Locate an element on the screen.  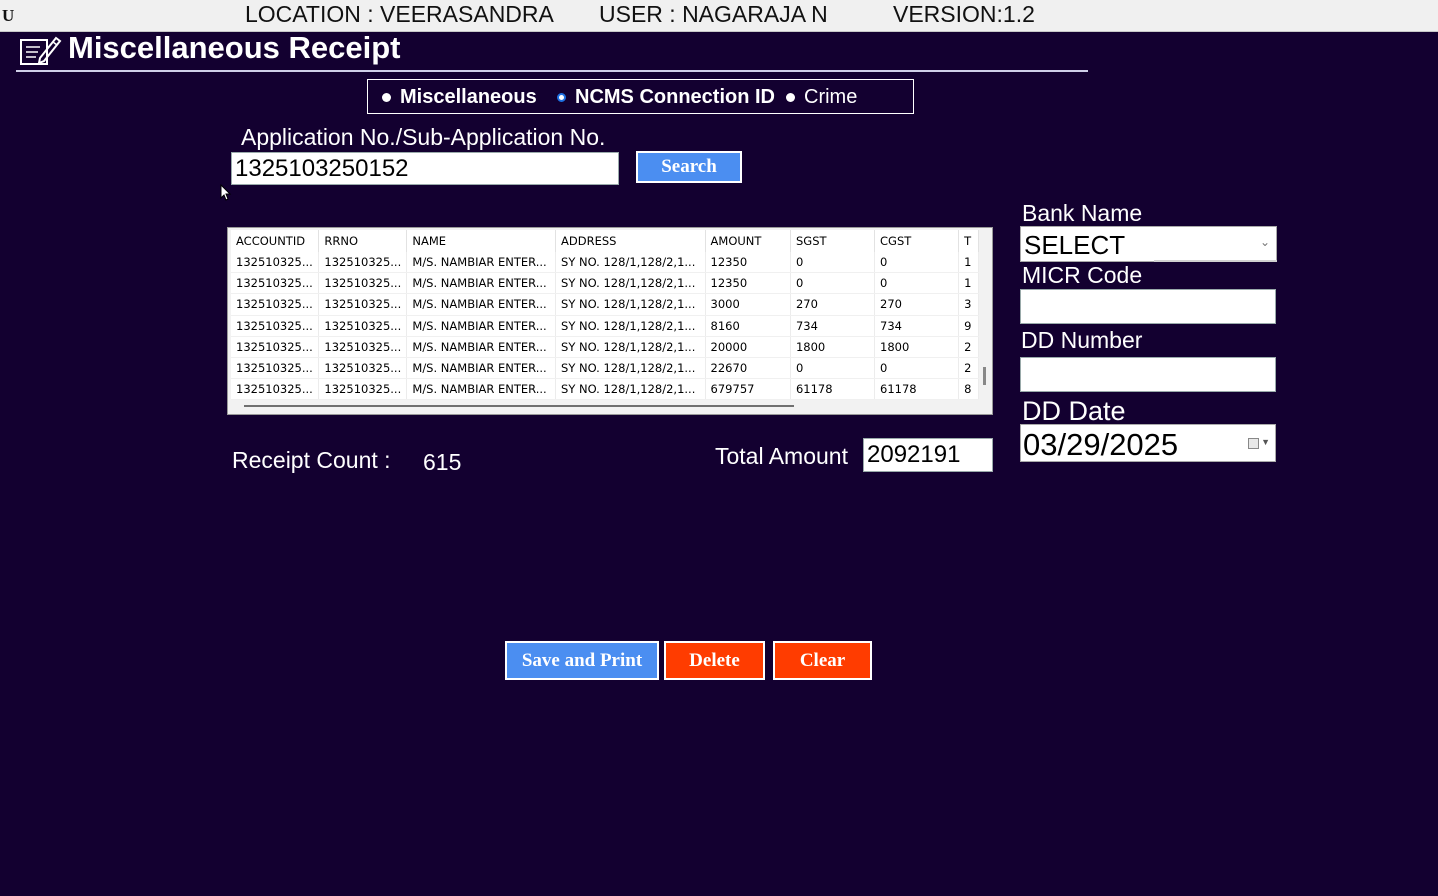
version-info: VERSION:1.2 is located at coordinates (964, 14).